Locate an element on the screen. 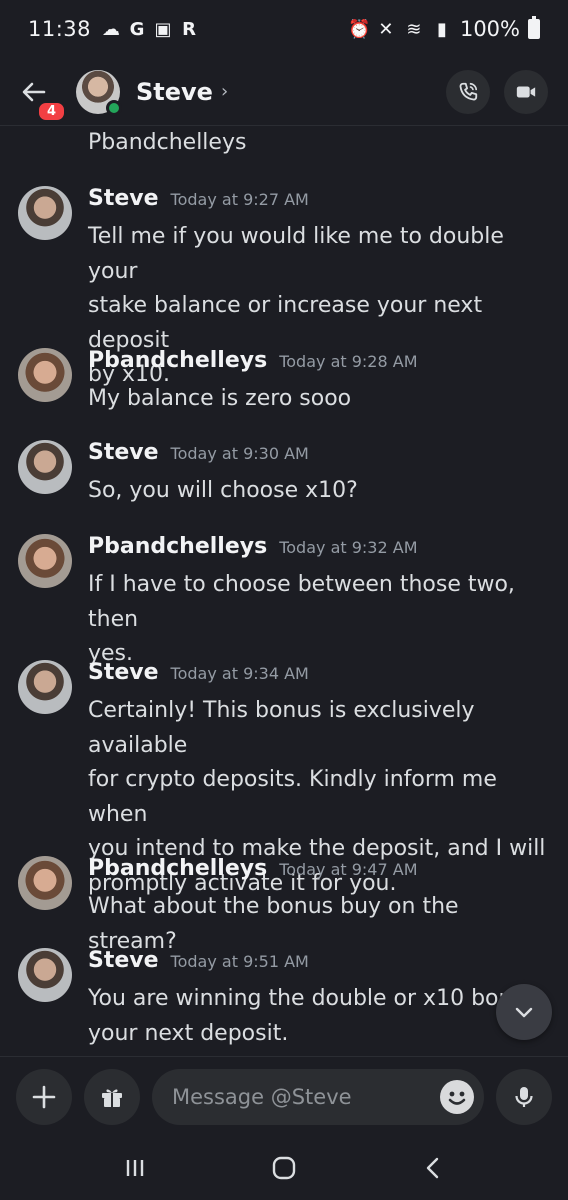  message-timestamp: Today at 9:30 AM is located at coordinates (239, 453).